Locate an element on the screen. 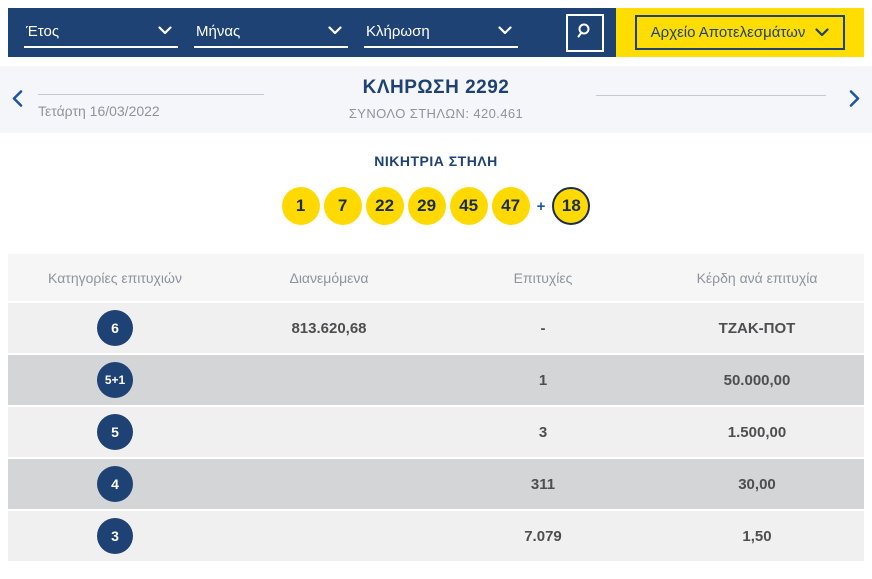  table-row: 4 311 30,00 is located at coordinates (436, 484).